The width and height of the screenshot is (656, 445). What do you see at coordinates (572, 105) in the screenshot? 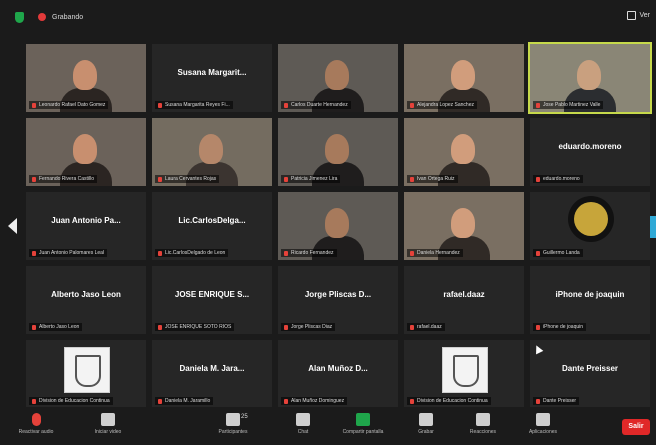
I see `participant-name-label: Jose Pablo Martinez Valle` at bounding box center [572, 105].